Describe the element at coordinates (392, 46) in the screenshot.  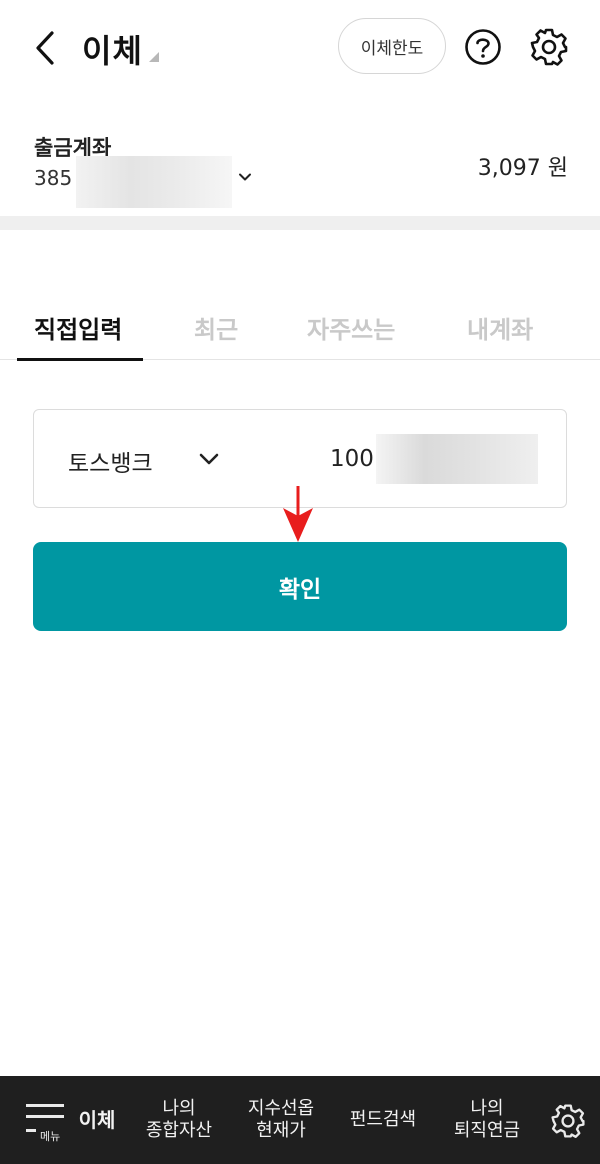
I see `transfer-limit-button: 이체한도` at that location.